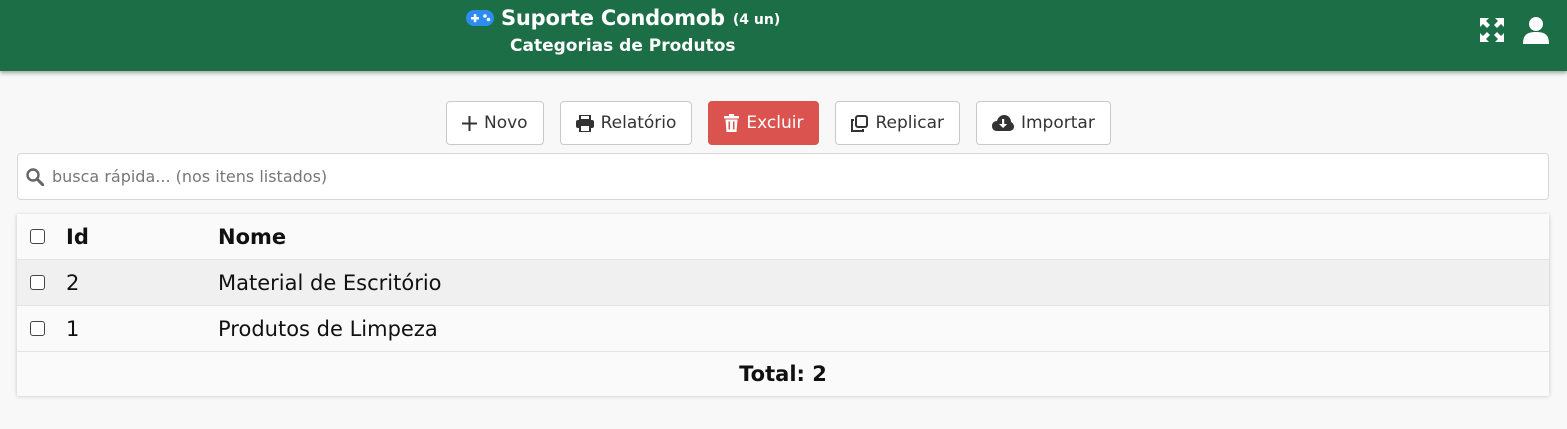  I want to click on novo-button: Novo, so click(495, 123).